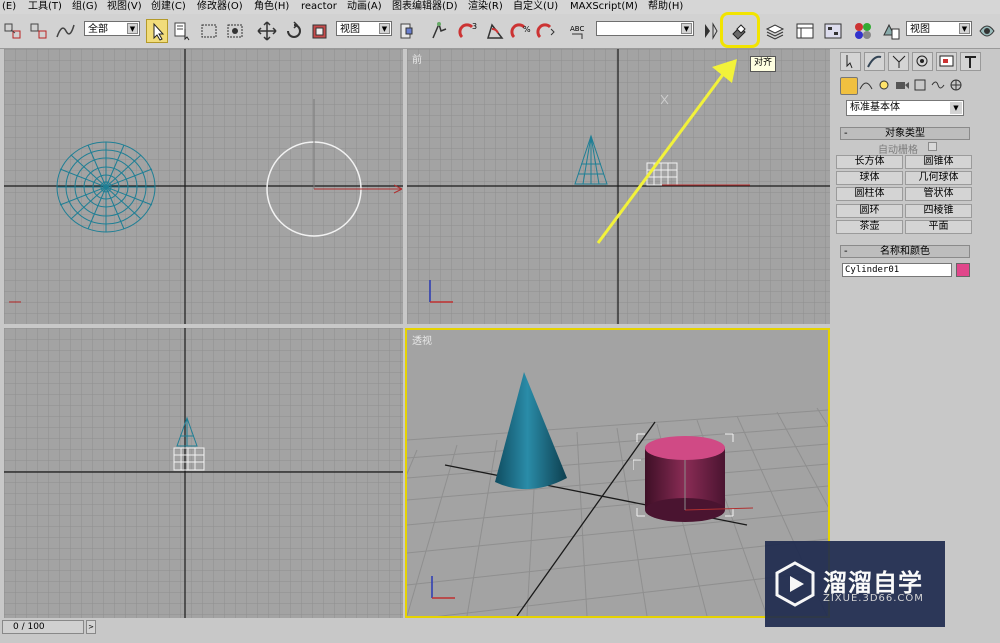  I want to click on move-icon, so click(267, 31).